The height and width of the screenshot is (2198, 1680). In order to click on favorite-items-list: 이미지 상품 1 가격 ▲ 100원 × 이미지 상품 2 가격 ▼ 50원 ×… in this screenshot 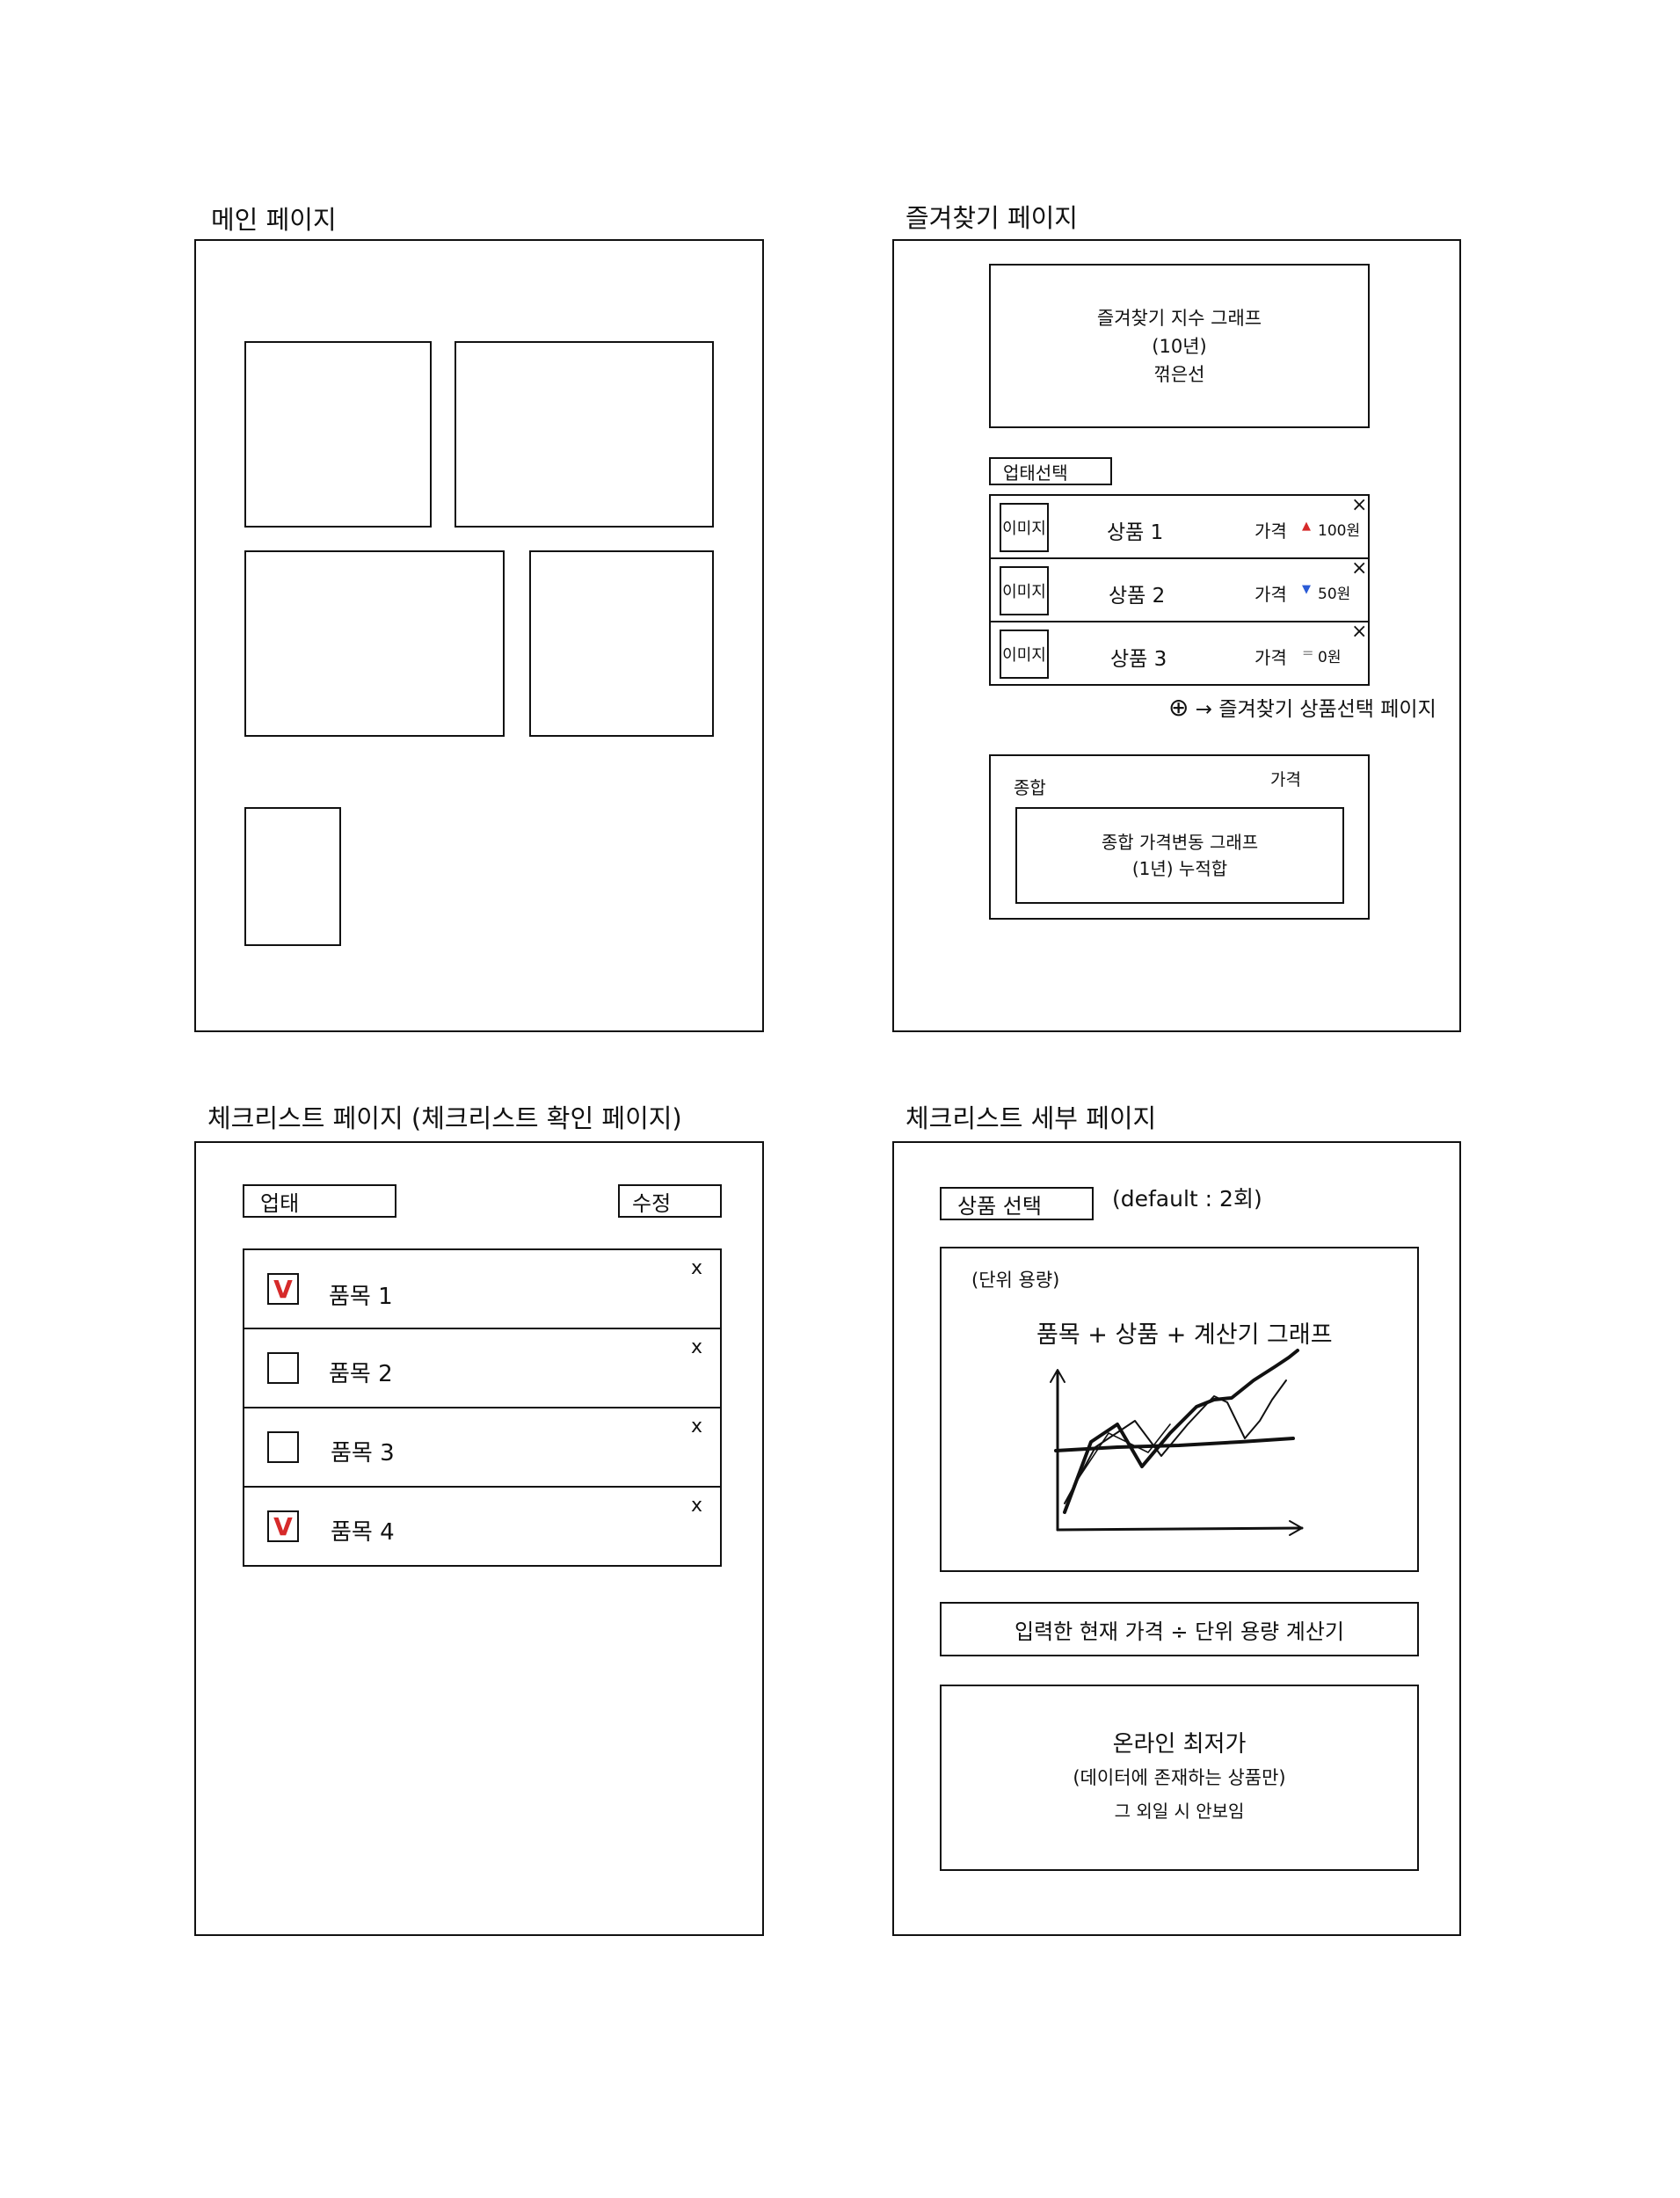, I will do `click(1179, 590)`.